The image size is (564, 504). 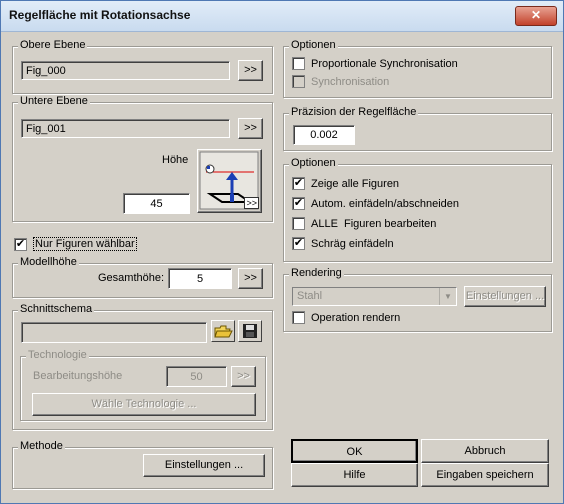 I want to click on bearbeitungshoehe-button: >>, so click(x=243, y=376).